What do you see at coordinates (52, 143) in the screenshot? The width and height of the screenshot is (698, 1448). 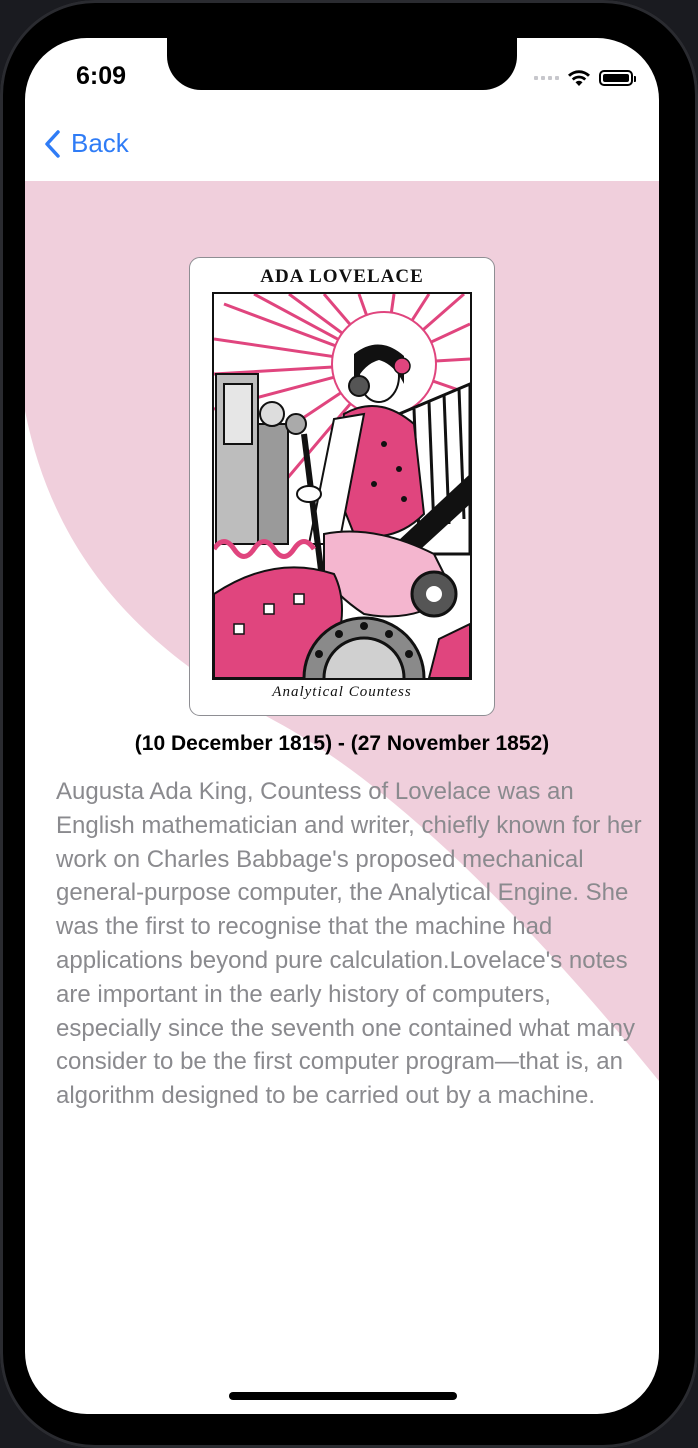 I see `chevron-left-icon` at bounding box center [52, 143].